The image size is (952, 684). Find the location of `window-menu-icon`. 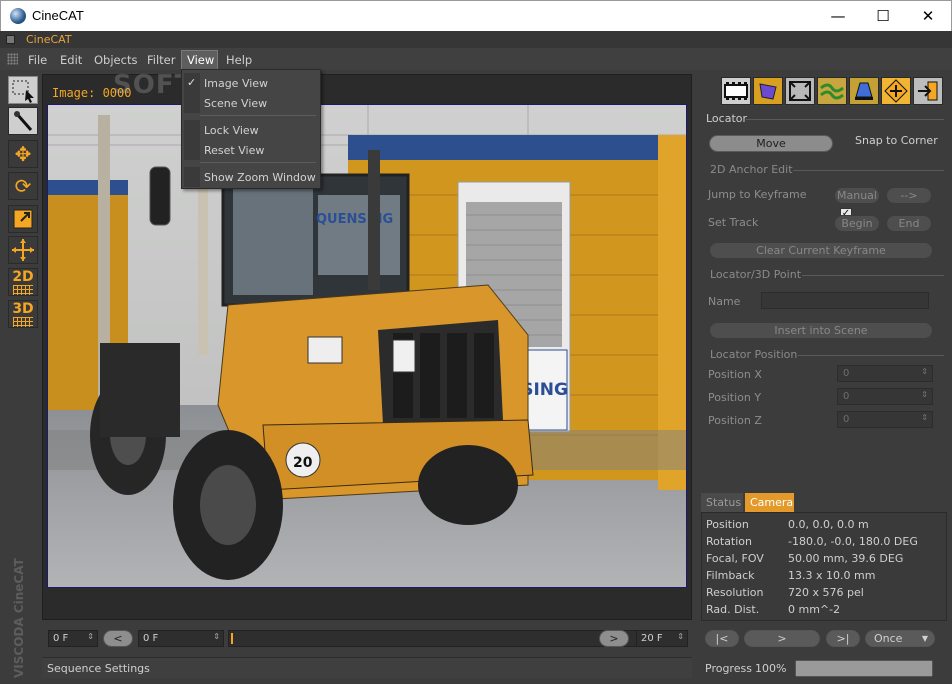

window-menu-icon is located at coordinates (10, 39).